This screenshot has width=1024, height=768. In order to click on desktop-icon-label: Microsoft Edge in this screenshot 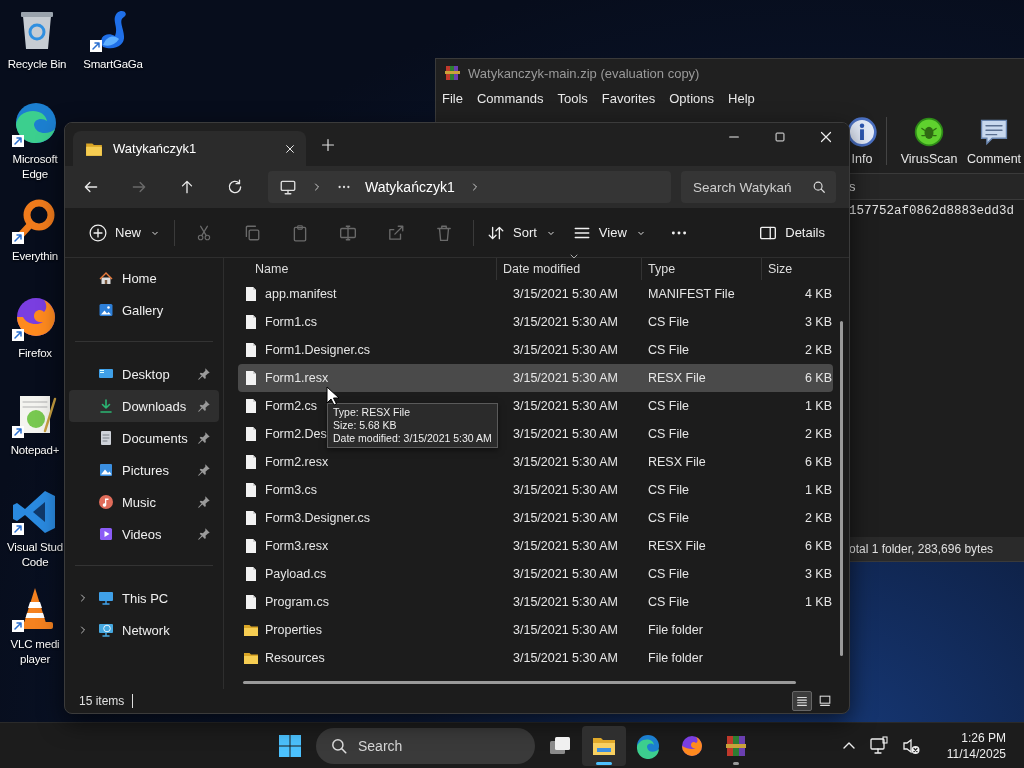, I will do `click(35, 167)`.